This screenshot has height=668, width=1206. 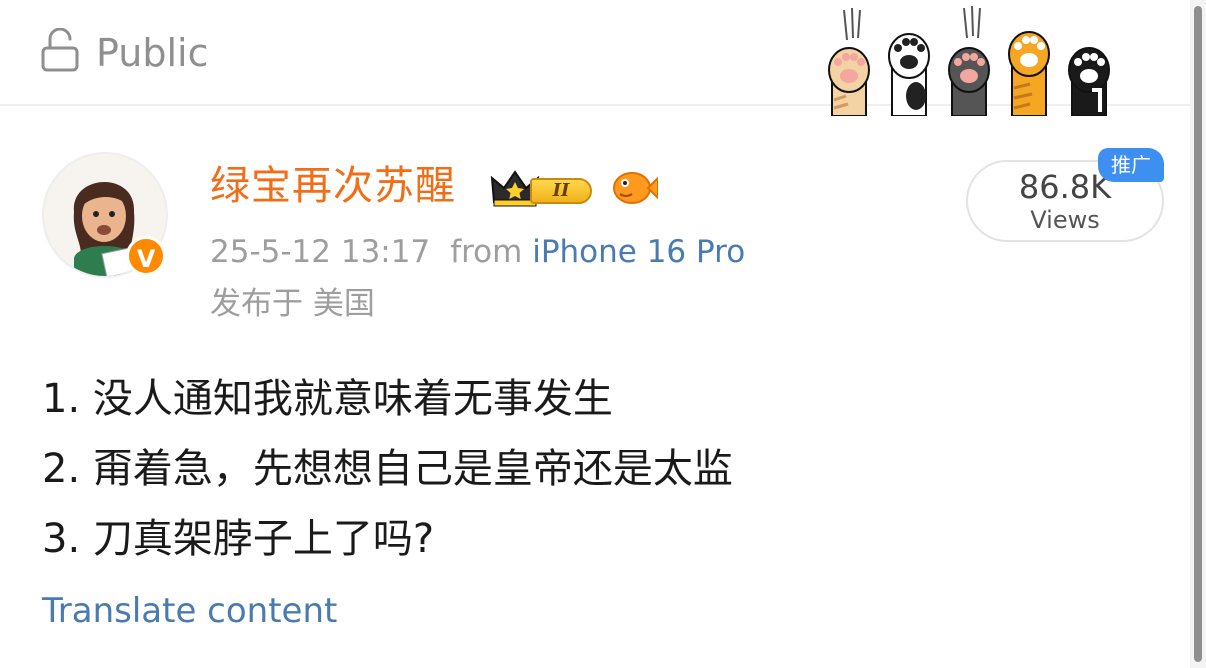 I want to click on vip-level-badge: II, so click(x=547, y=188).